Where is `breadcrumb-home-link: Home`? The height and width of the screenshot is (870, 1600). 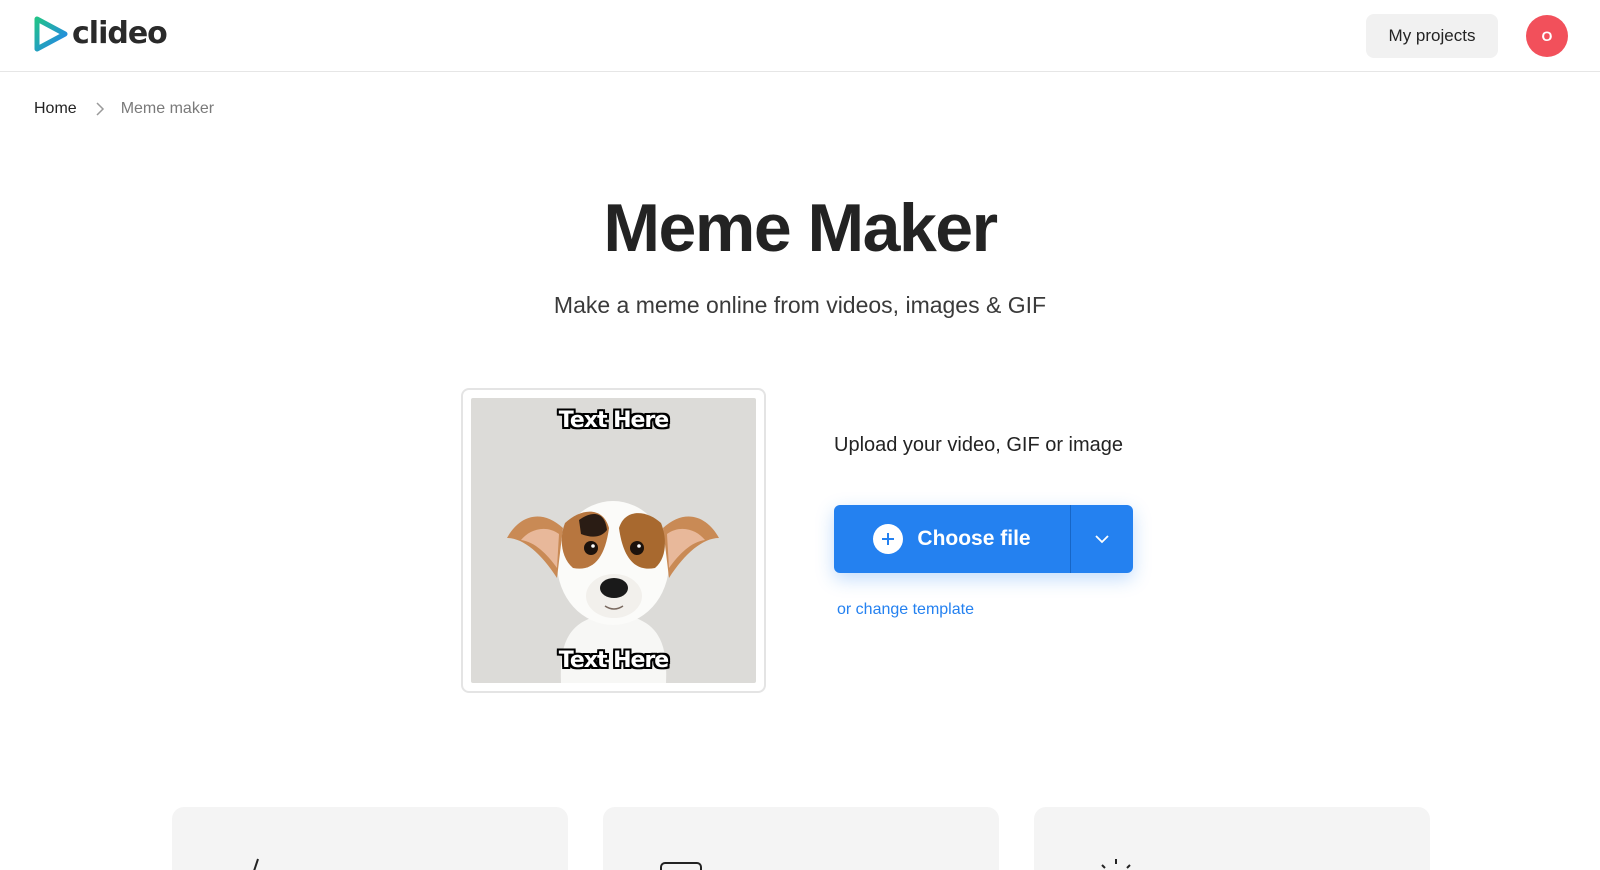
breadcrumb-home-link: Home is located at coordinates (55, 109).